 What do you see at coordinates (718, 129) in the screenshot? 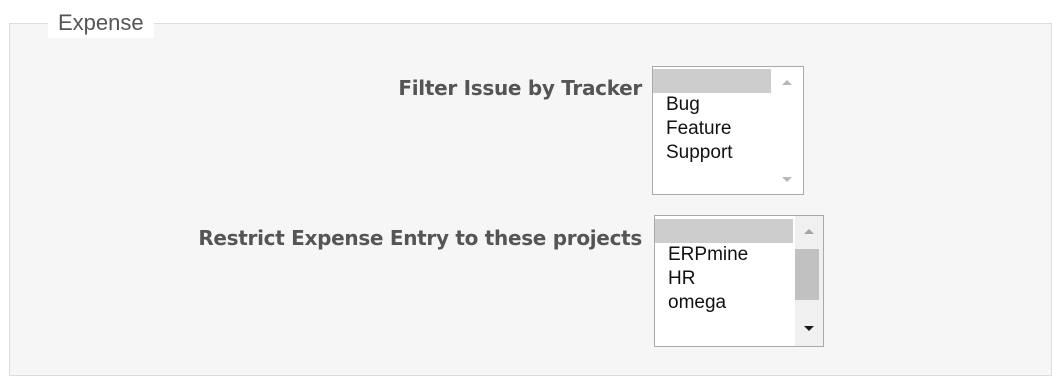
I see `tracker-option-feature: Feature` at bounding box center [718, 129].